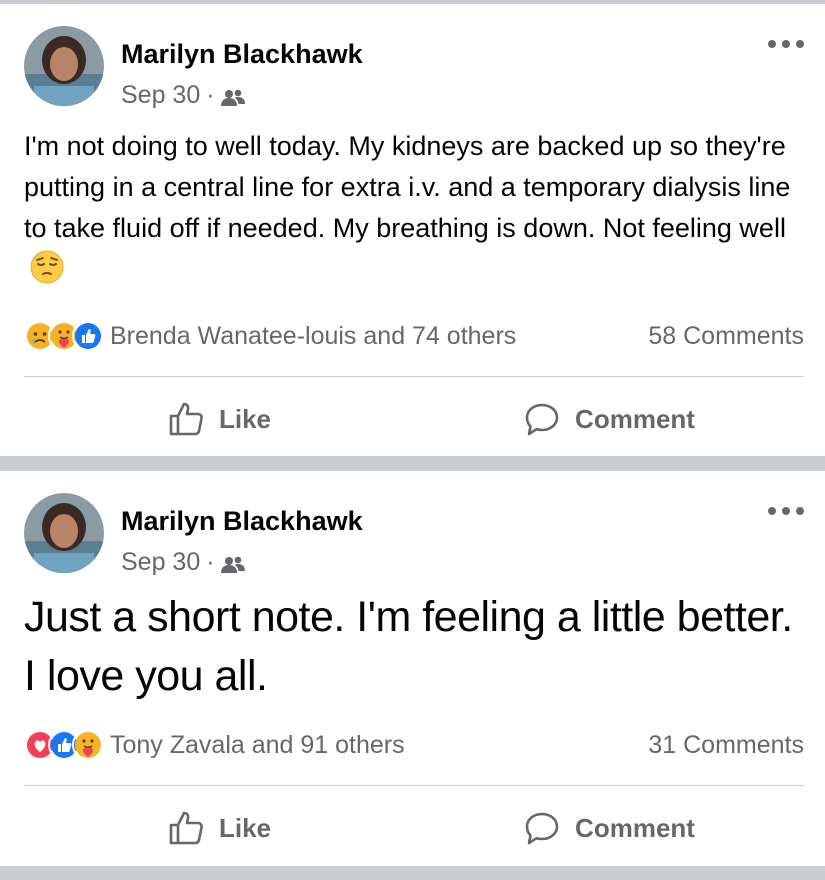 This screenshot has height=880, width=825. Describe the element at coordinates (726, 336) in the screenshot. I see `comments-count: 58 Comments` at that location.